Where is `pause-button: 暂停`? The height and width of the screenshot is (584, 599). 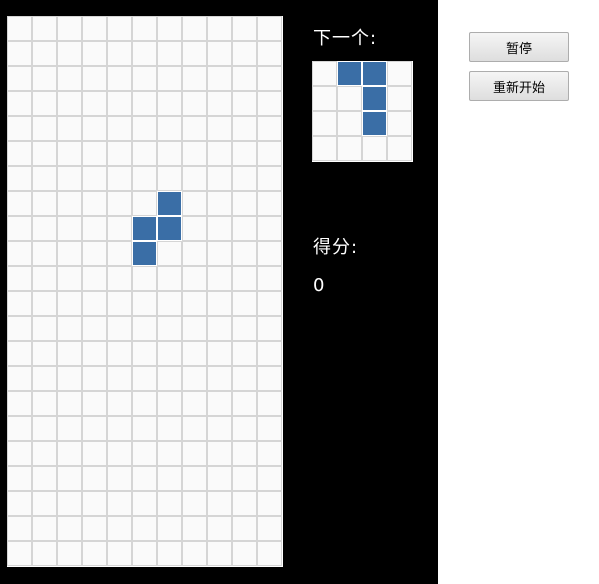
pause-button: 暂停 is located at coordinates (519, 47).